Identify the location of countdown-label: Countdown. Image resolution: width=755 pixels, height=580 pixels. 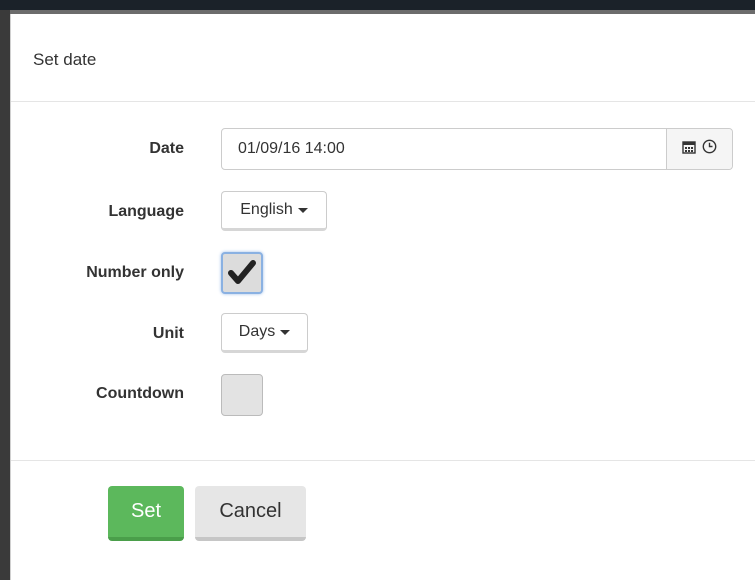
(140, 393).